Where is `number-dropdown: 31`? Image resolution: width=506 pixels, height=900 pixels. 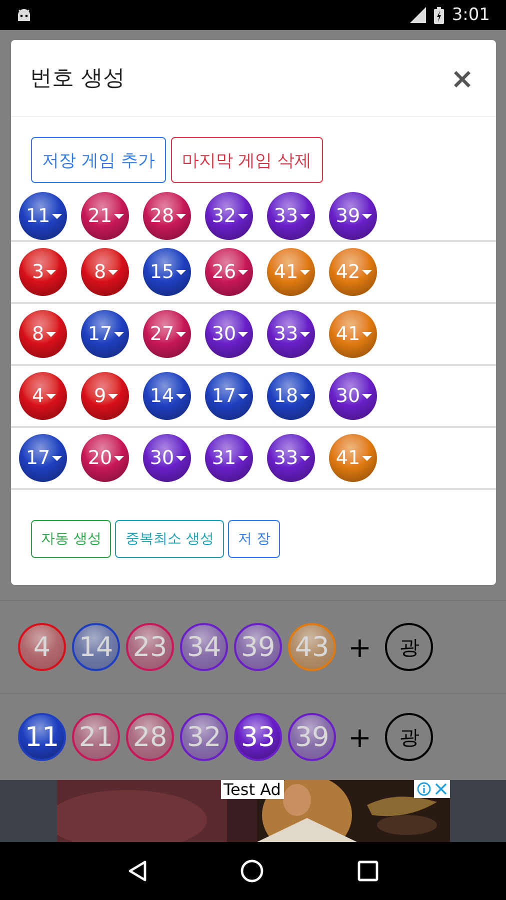 number-dropdown: 31 is located at coordinates (229, 458).